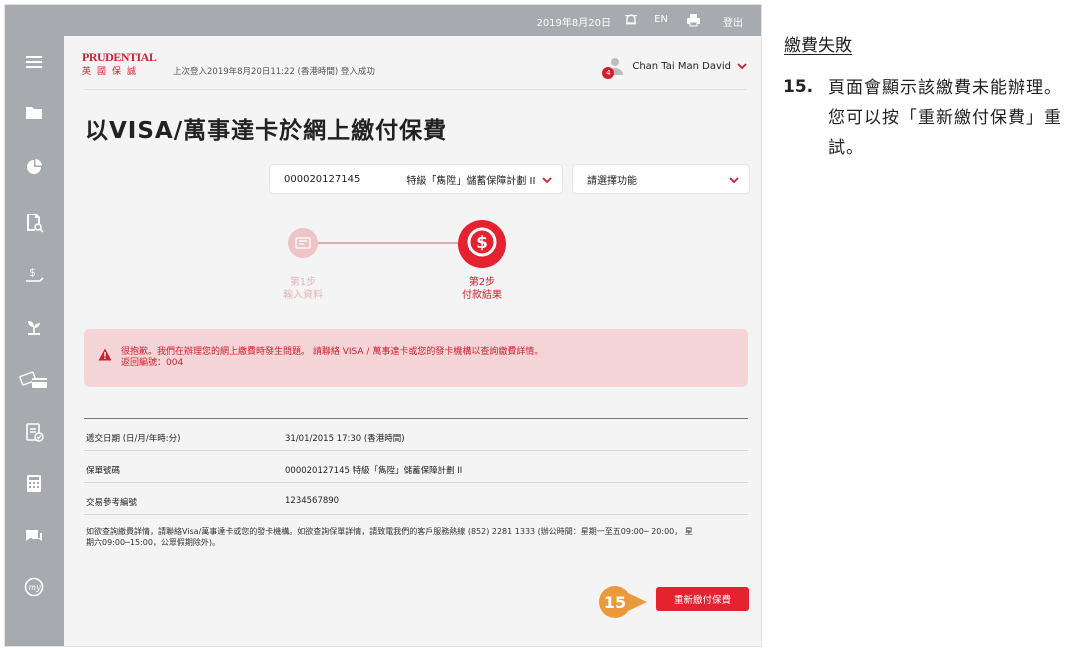 Image resolution: width=1077 pixels, height=651 pixels. Describe the element at coordinates (34, 380) in the screenshot. I see `payment-card-icon` at that location.